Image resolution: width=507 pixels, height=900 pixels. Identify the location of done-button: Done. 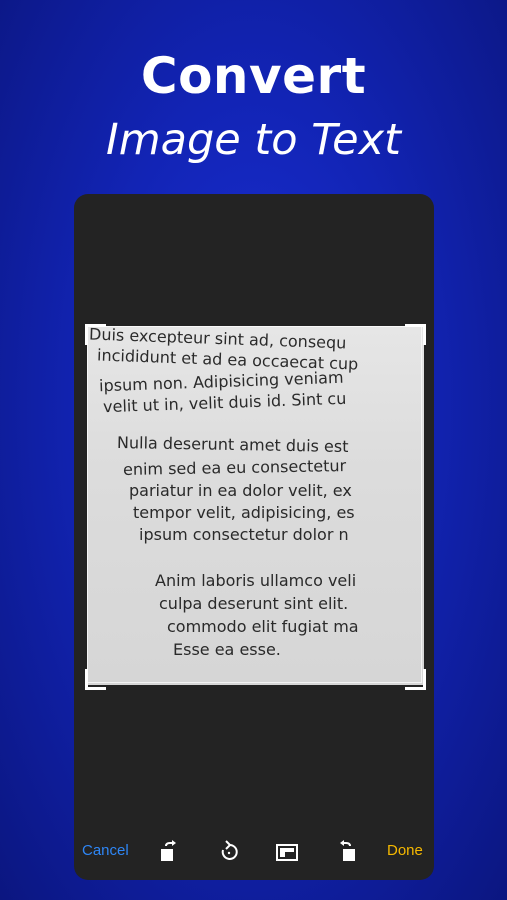
(405, 850).